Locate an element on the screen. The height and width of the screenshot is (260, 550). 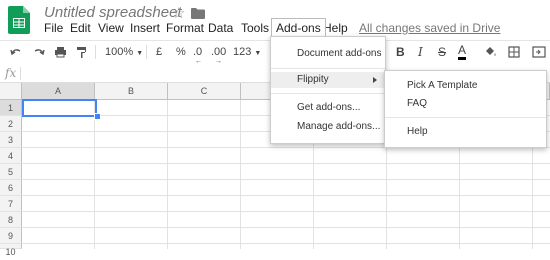
column-header-a: A is located at coordinates (58, 91).